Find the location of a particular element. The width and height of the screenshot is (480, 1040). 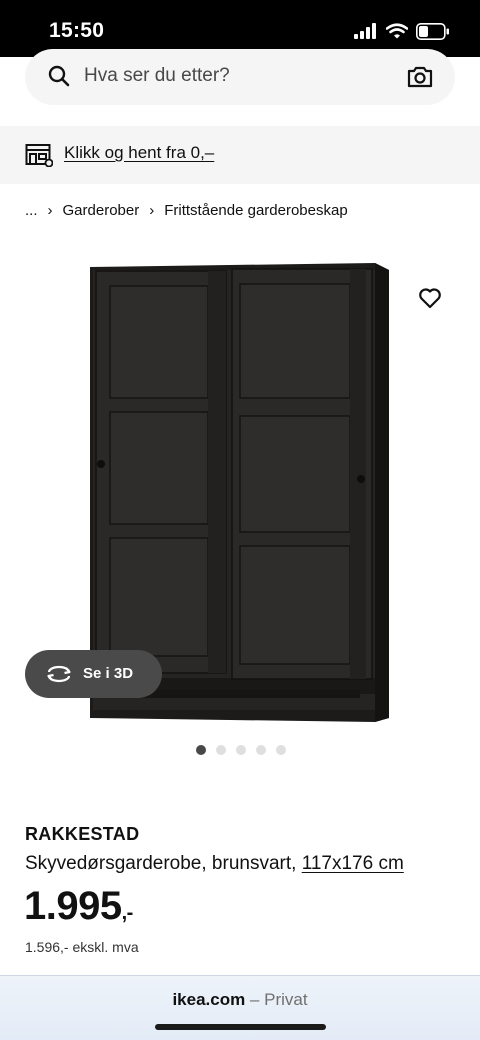

search-icon is located at coordinates (59, 76).